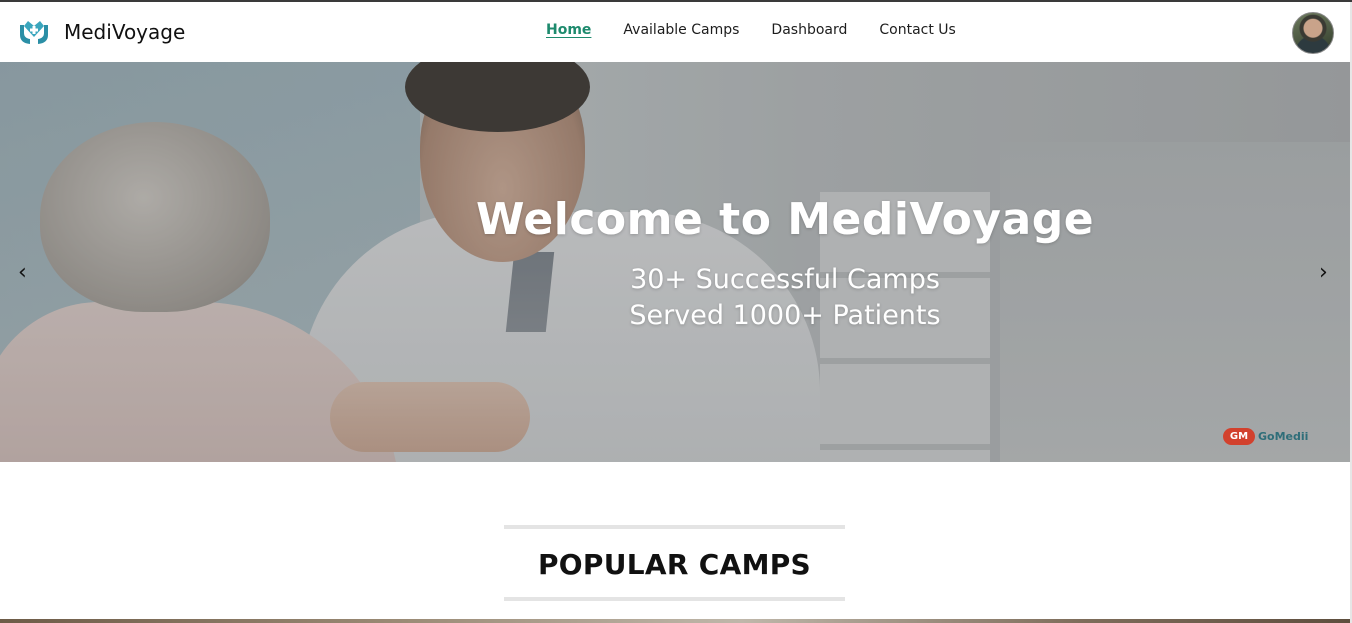 The width and height of the screenshot is (1352, 623). I want to click on heading-divider-bottom, so click(674, 599).